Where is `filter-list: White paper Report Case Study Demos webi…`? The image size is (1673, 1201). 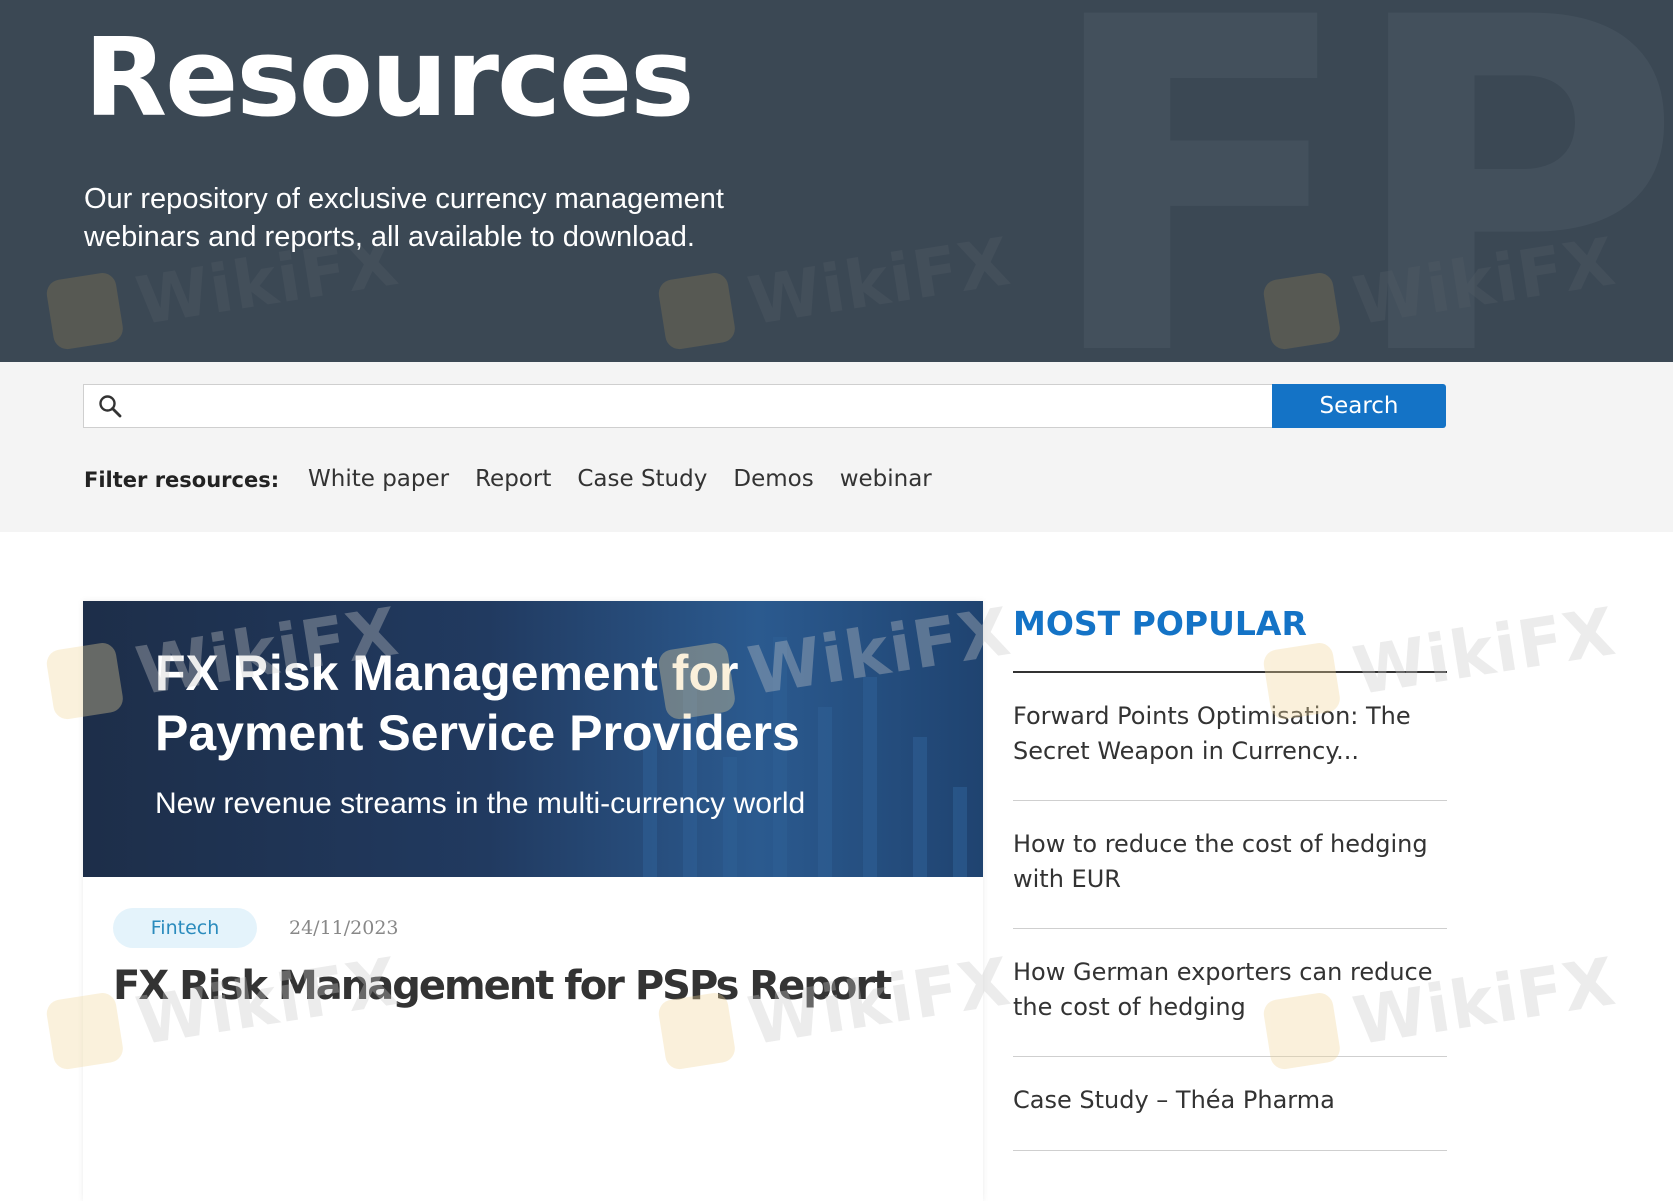 filter-list: White paper Report Case Study Demos webi… is located at coordinates (620, 479).